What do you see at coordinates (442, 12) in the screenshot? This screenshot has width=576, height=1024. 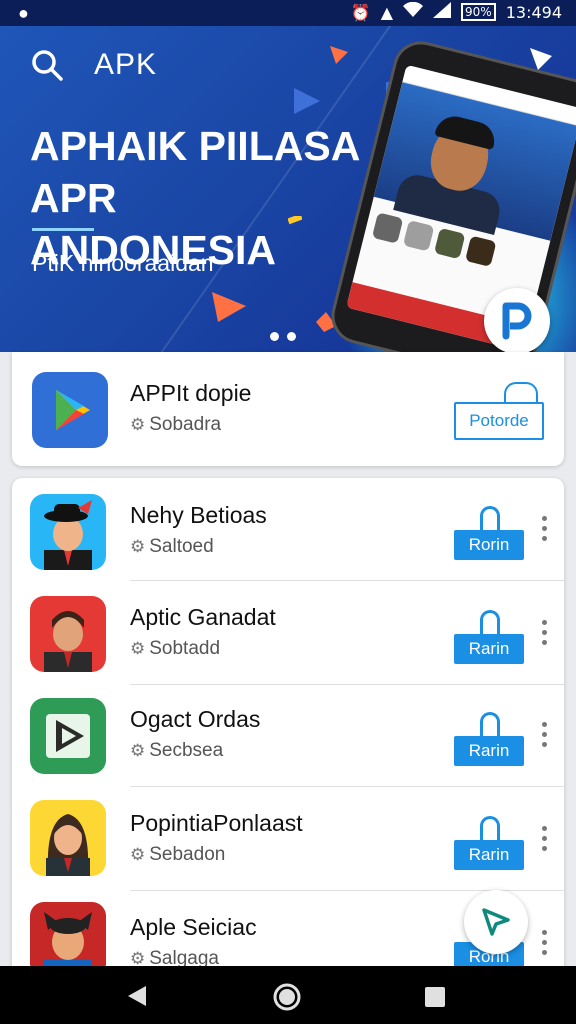 I see `signal-icon` at bounding box center [442, 12].